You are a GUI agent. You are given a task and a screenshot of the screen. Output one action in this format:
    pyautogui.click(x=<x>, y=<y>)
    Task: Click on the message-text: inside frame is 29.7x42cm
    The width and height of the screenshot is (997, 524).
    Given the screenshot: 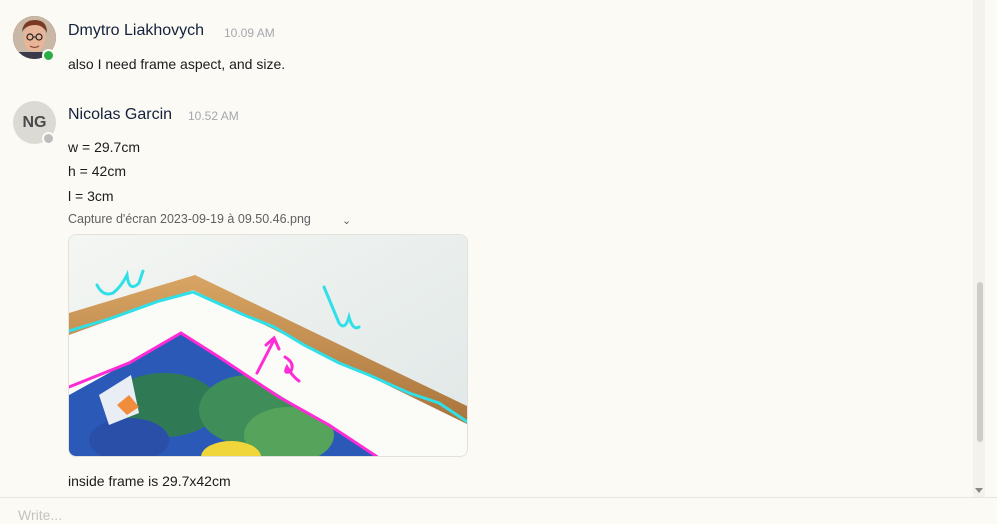 What is the action you would take?
    pyautogui.click(x=149, y=481)
    